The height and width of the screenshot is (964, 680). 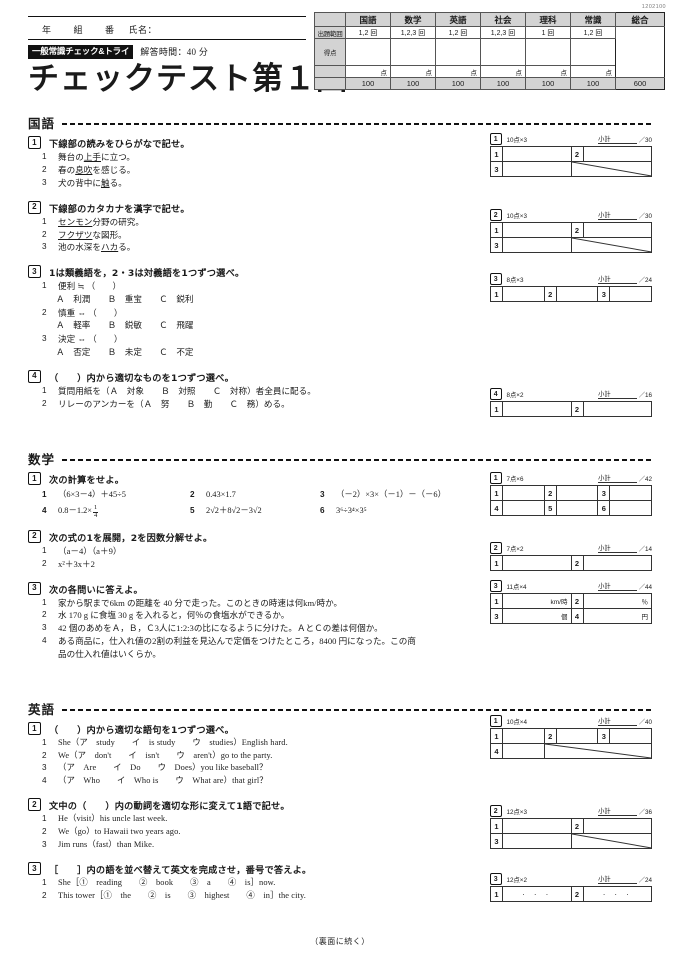 I want to click on question-prompt: 次の式の1を展開，2を因数分解せよ。, so click(x=131, y=538).